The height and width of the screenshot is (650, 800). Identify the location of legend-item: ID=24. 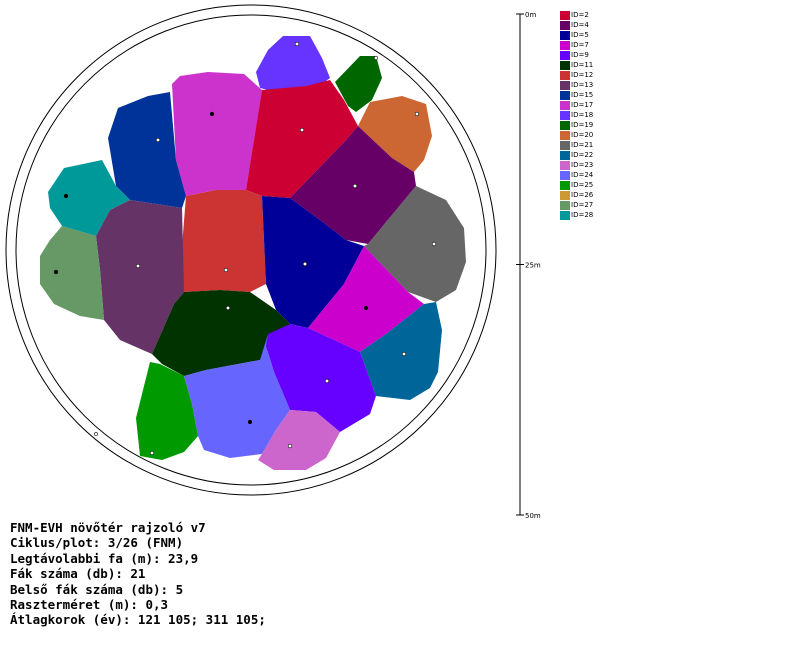
(576, 175).